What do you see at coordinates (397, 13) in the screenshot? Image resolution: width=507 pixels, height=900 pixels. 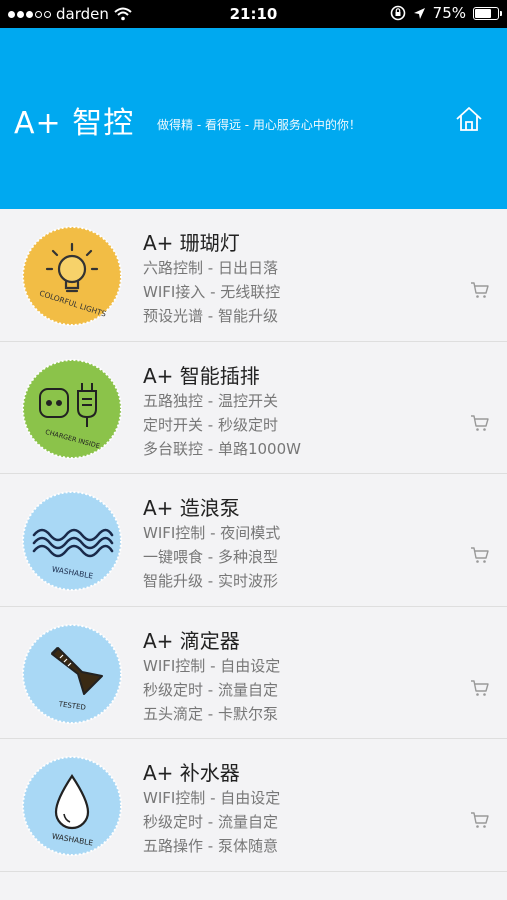 I see `rotation-lock-icon` at bounding box center [397, 13].